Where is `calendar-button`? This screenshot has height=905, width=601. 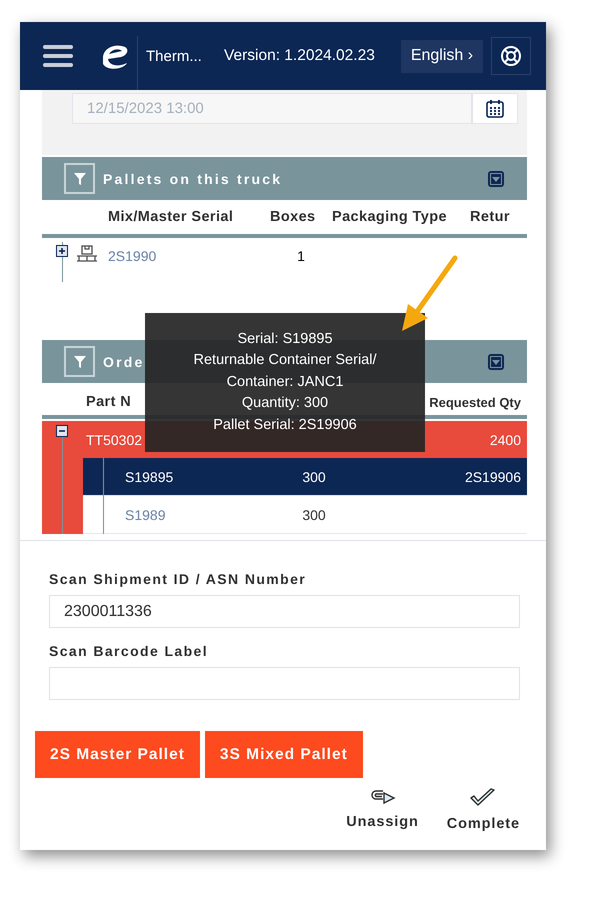 calendar-button is located at coordinates (495, 108).